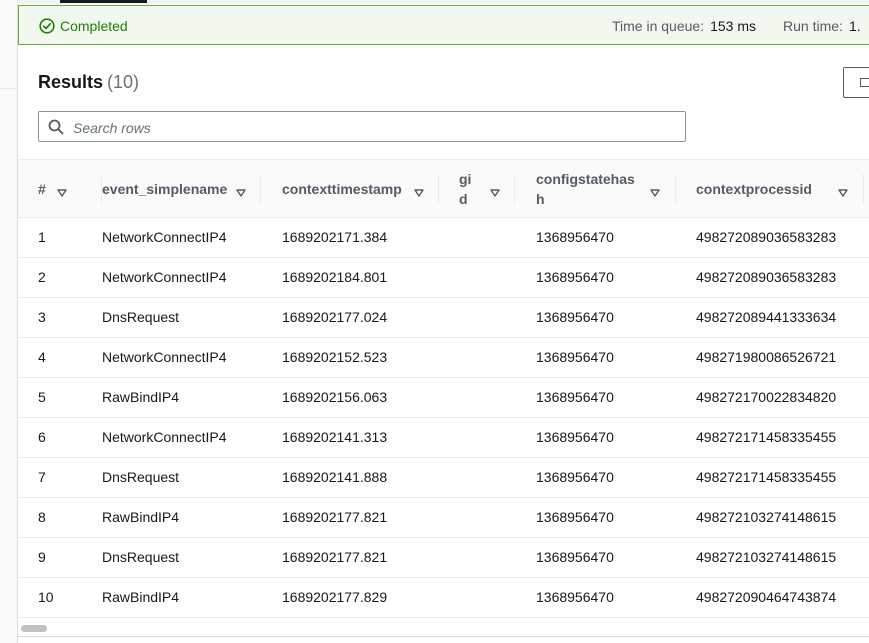  What do you see at coordinates (123, 82) in the screenshot?
I see `results-count: (10)` at bounding box center [123, 82].